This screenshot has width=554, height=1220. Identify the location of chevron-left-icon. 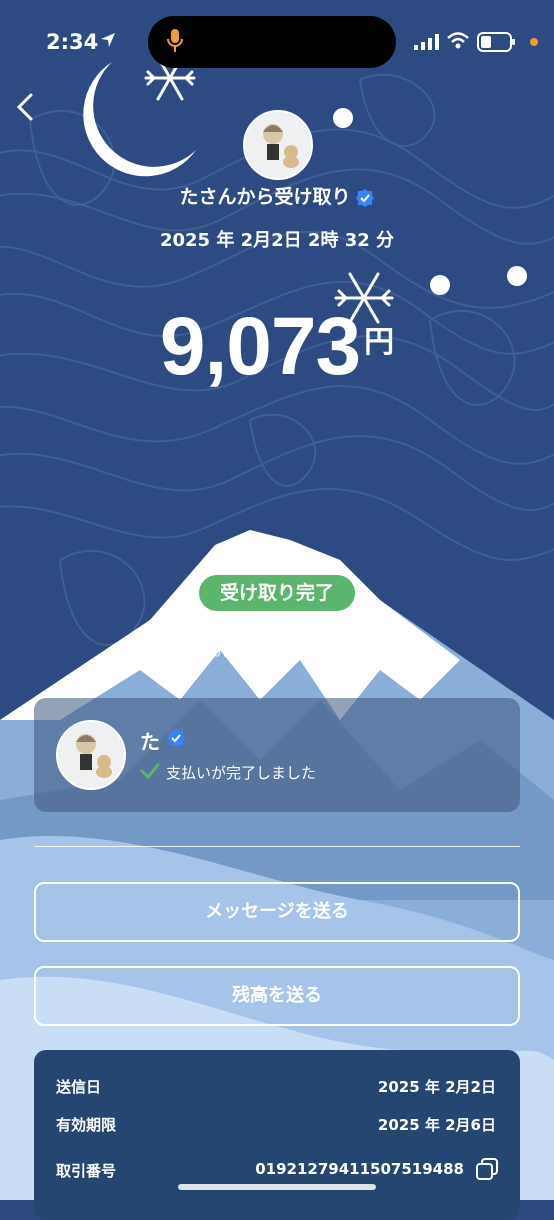
(25, 107).